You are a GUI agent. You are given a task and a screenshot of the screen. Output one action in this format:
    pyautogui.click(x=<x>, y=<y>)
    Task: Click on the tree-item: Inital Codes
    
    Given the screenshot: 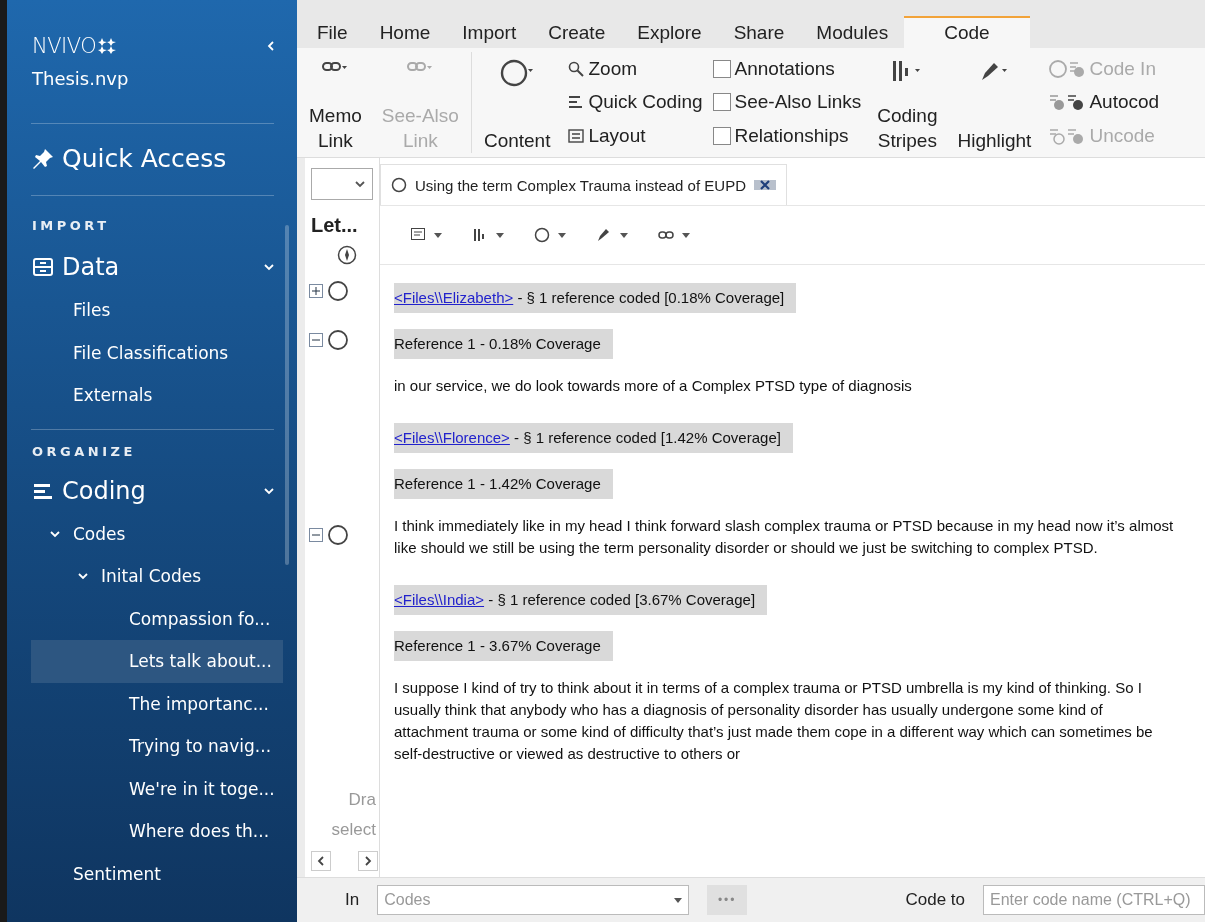 What is the action you would take?
    pyautogui.click(x=157, y=576)
    